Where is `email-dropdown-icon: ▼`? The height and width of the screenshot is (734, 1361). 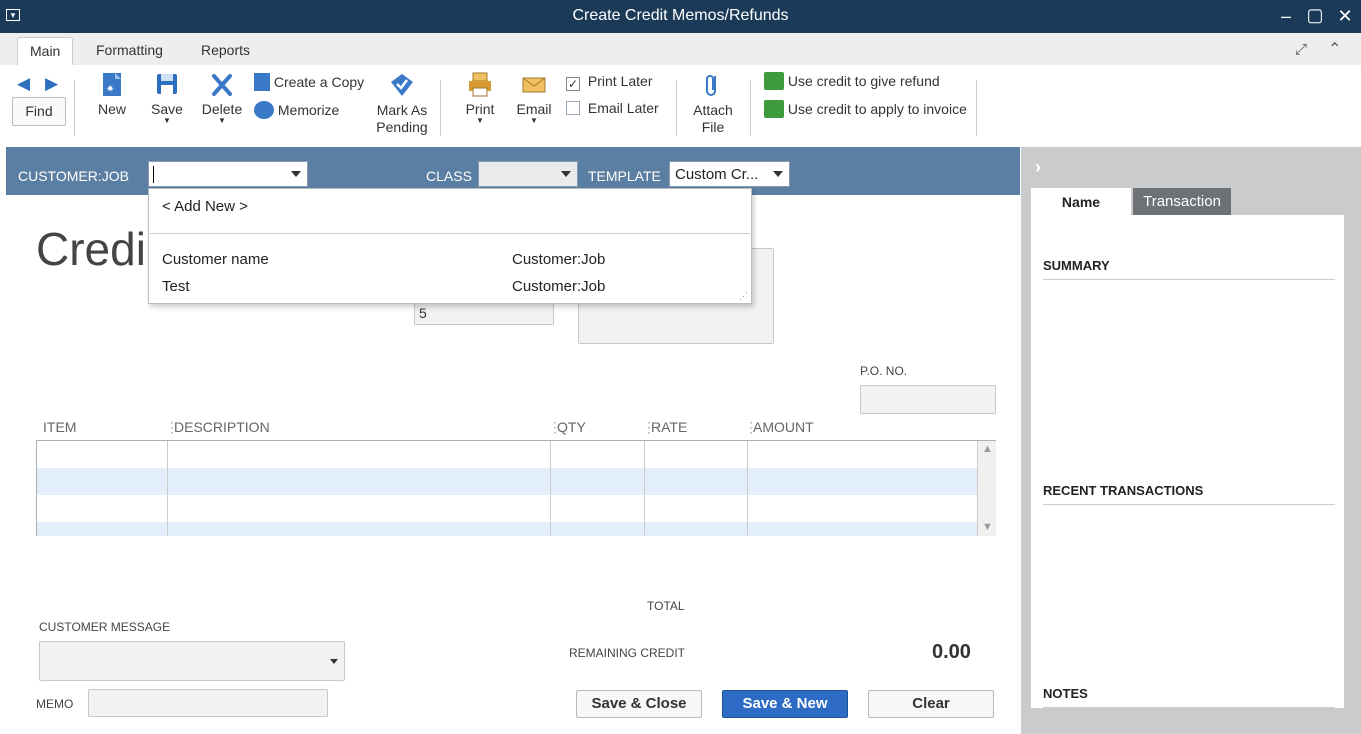
email-dropdown-icon: ▼ is located at coordinates (534, 121).